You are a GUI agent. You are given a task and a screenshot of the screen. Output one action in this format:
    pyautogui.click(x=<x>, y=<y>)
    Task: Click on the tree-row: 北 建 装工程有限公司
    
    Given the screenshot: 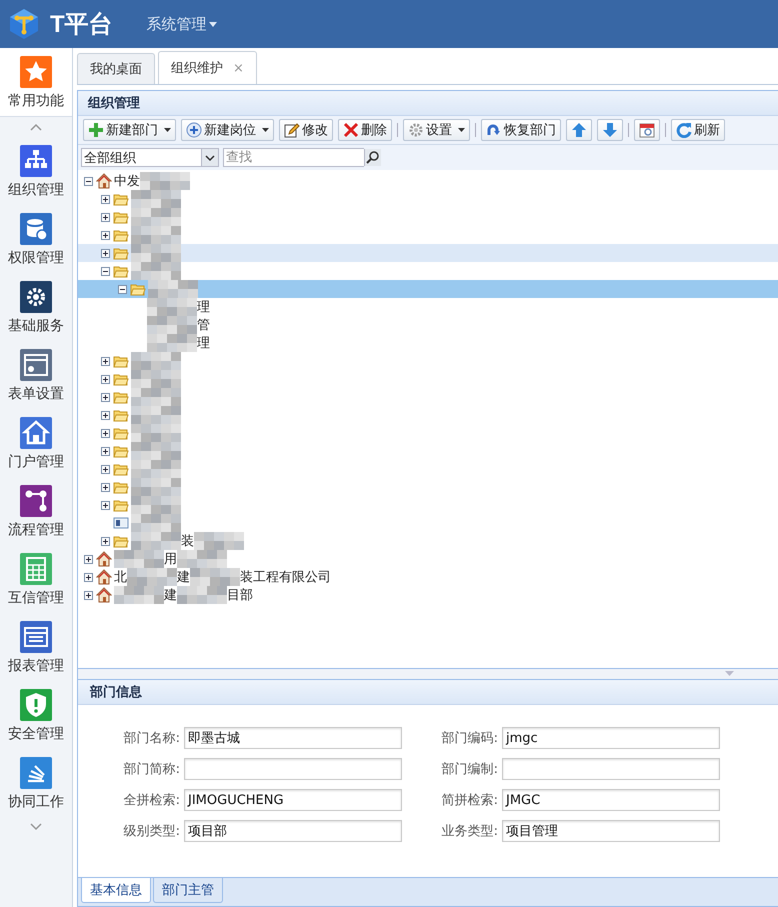 What is the action you would take?
    pyautogui.click(x=428, y=577)
    